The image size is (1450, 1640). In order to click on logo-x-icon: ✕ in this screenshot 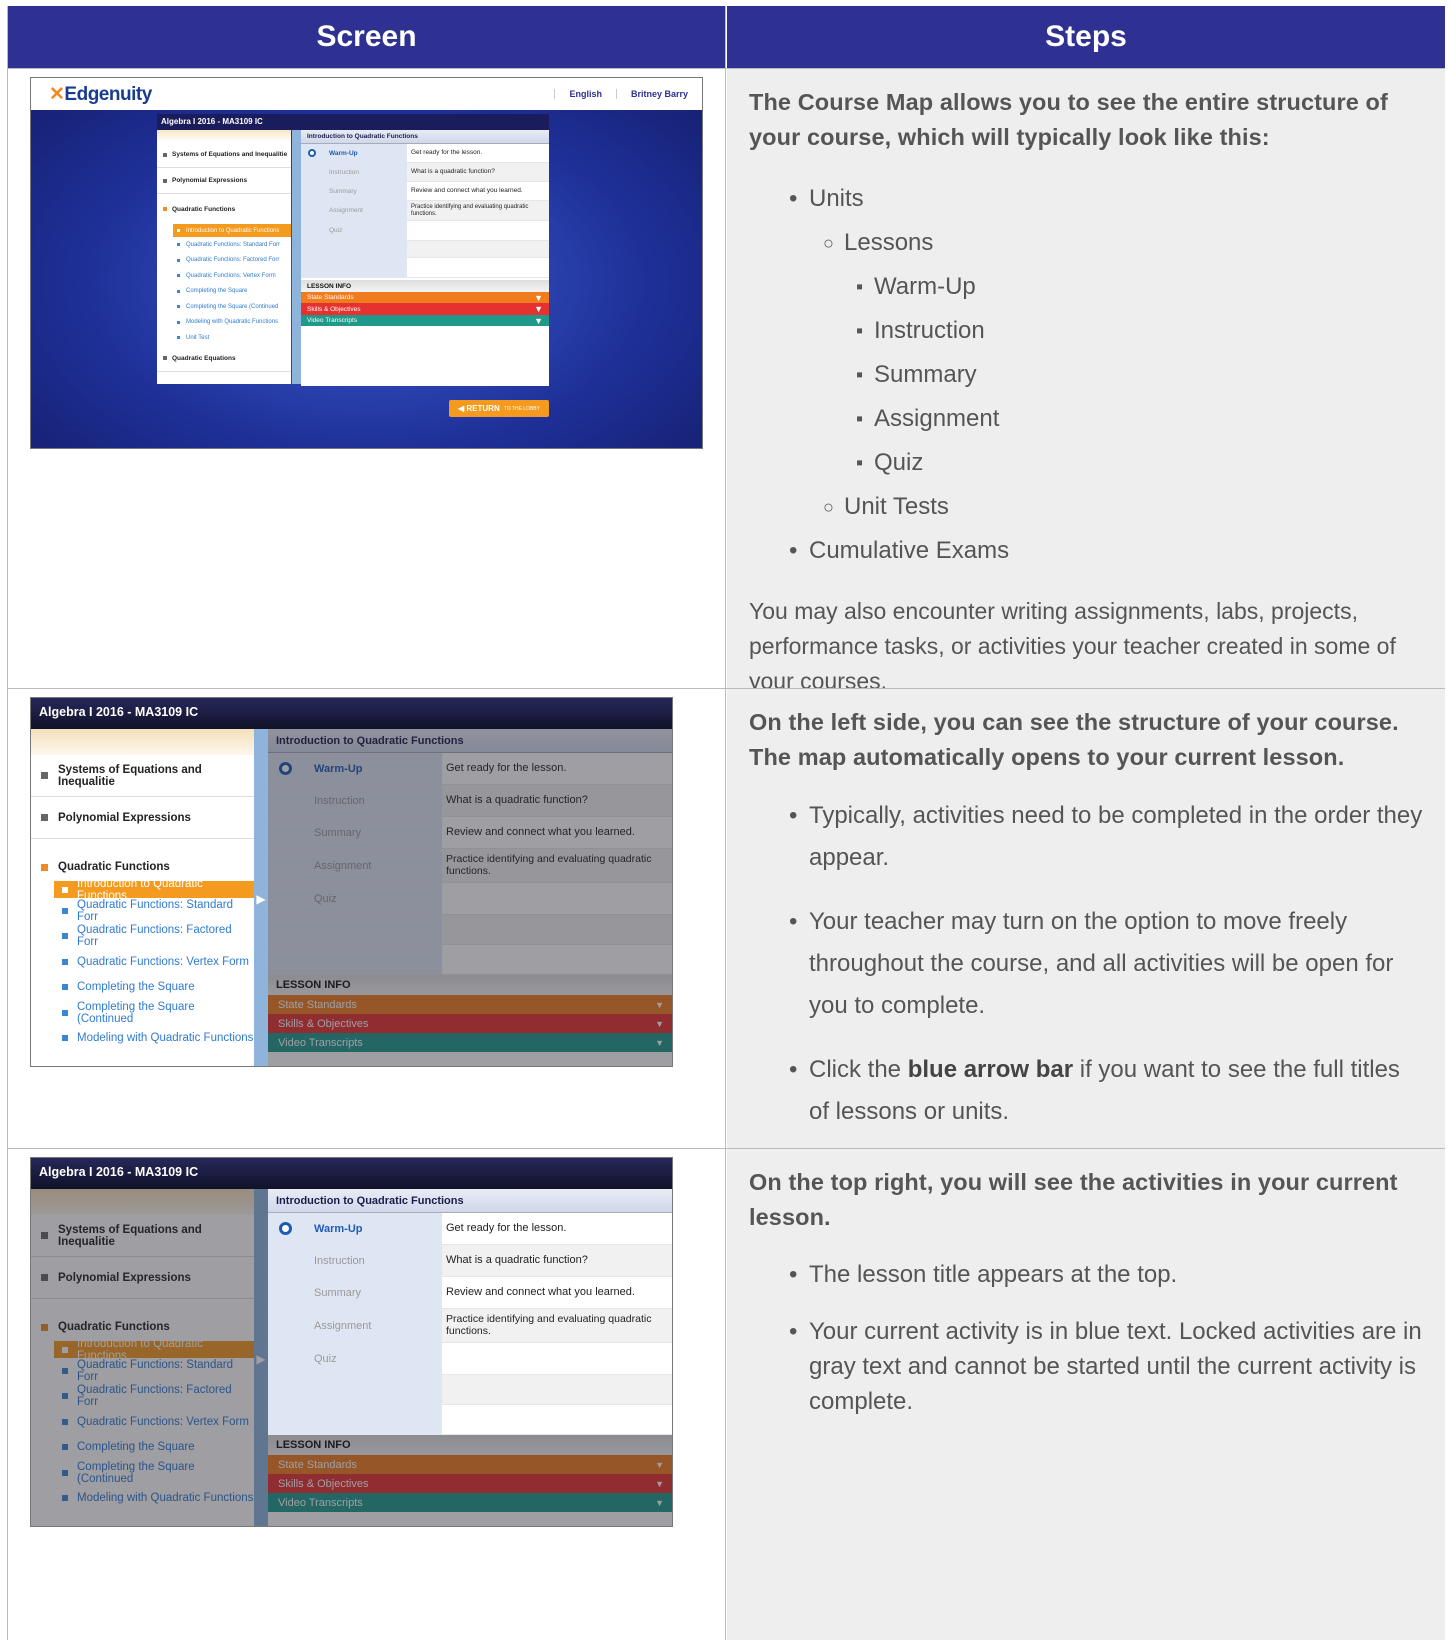, I will do `click(57, 94)`.